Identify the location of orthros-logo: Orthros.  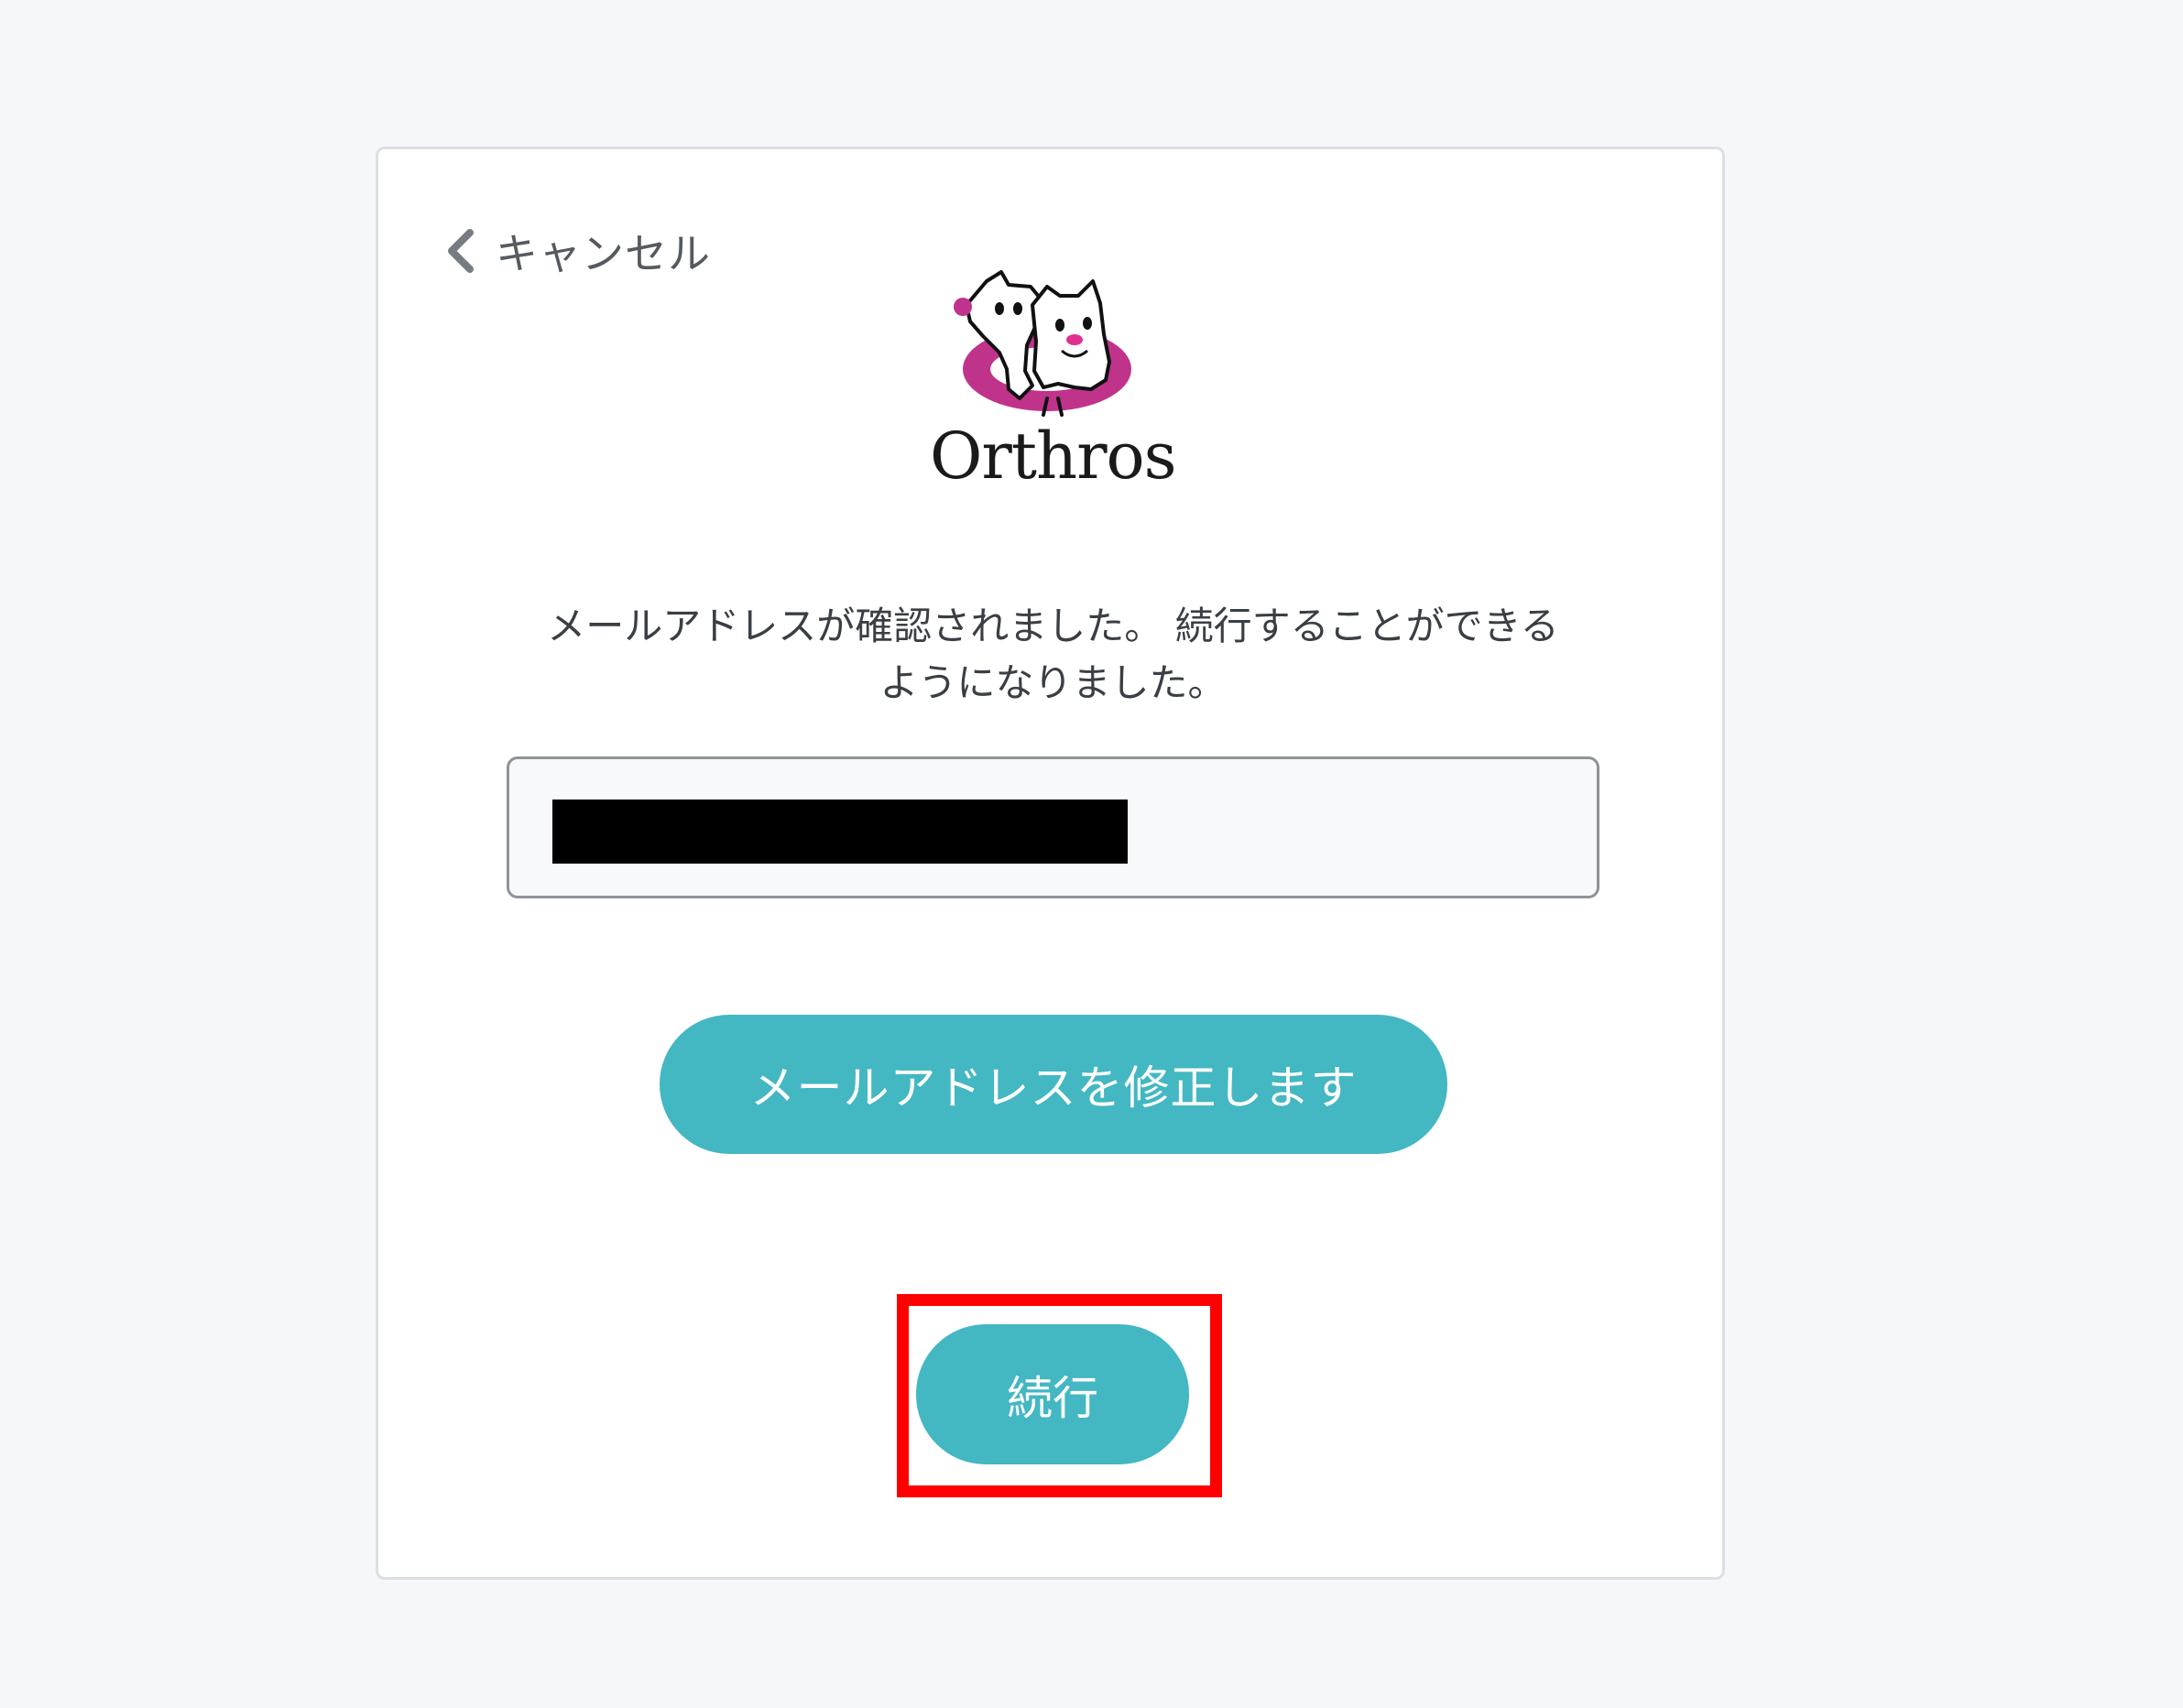
(1053, 380).